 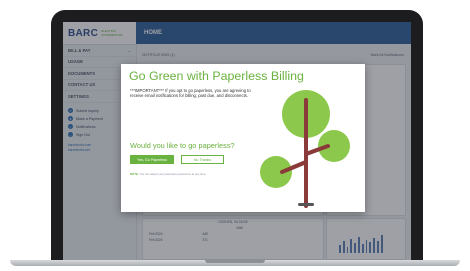 I want to click on tree-illustration-icon, so click(x=305, y=149).